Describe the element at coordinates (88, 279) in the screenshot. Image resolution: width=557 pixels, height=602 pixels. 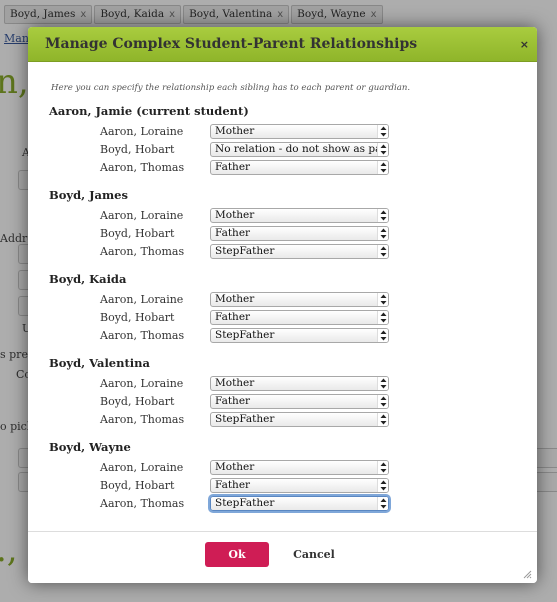
I see `student-name-heading: Boyd, Kaida` at that location.